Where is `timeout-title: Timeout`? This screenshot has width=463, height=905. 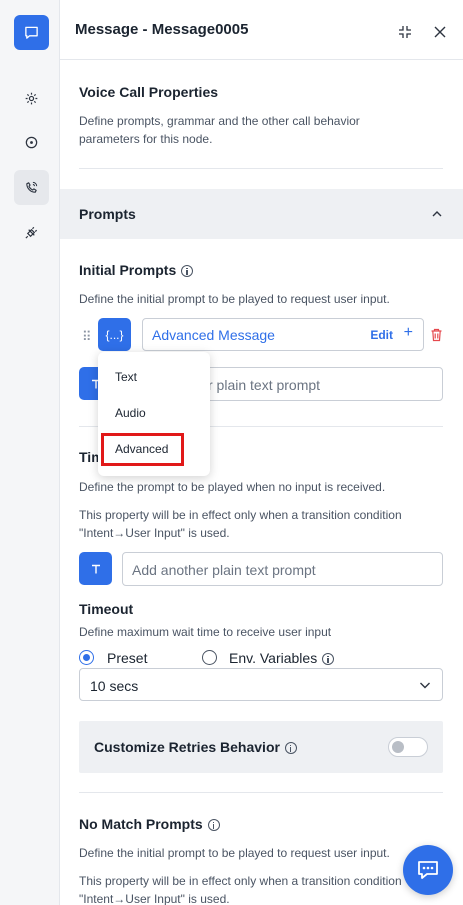
timeout-title: Timeout is located at coordinates (106, 609).